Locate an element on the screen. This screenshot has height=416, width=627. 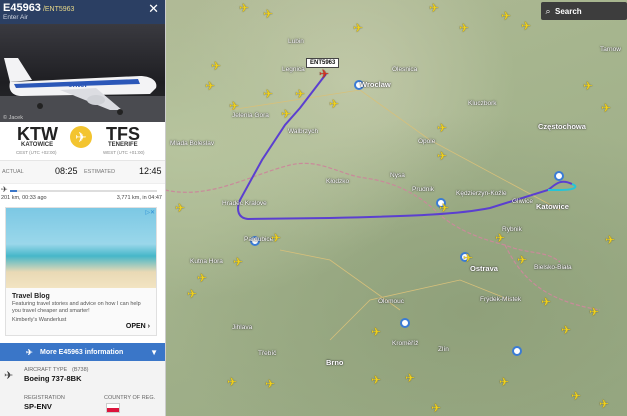
city-label: Kroměříž is located at coordinates (405, 343).